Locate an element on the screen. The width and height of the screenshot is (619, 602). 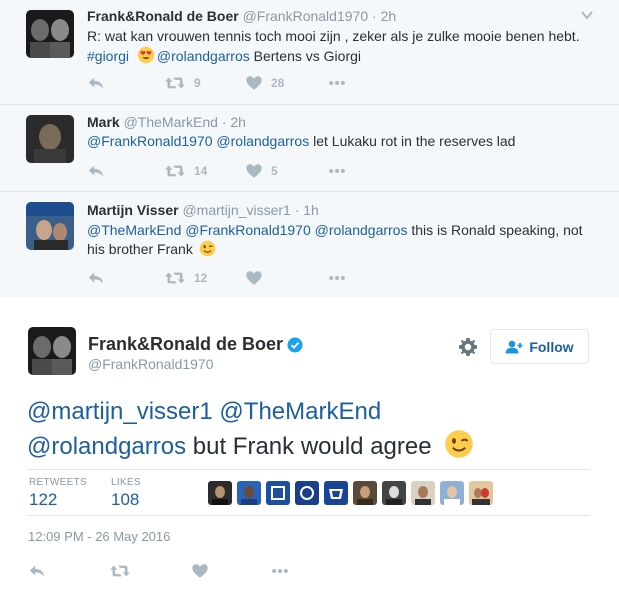
likes-label: LIKES is located at coordinates (126, 482).